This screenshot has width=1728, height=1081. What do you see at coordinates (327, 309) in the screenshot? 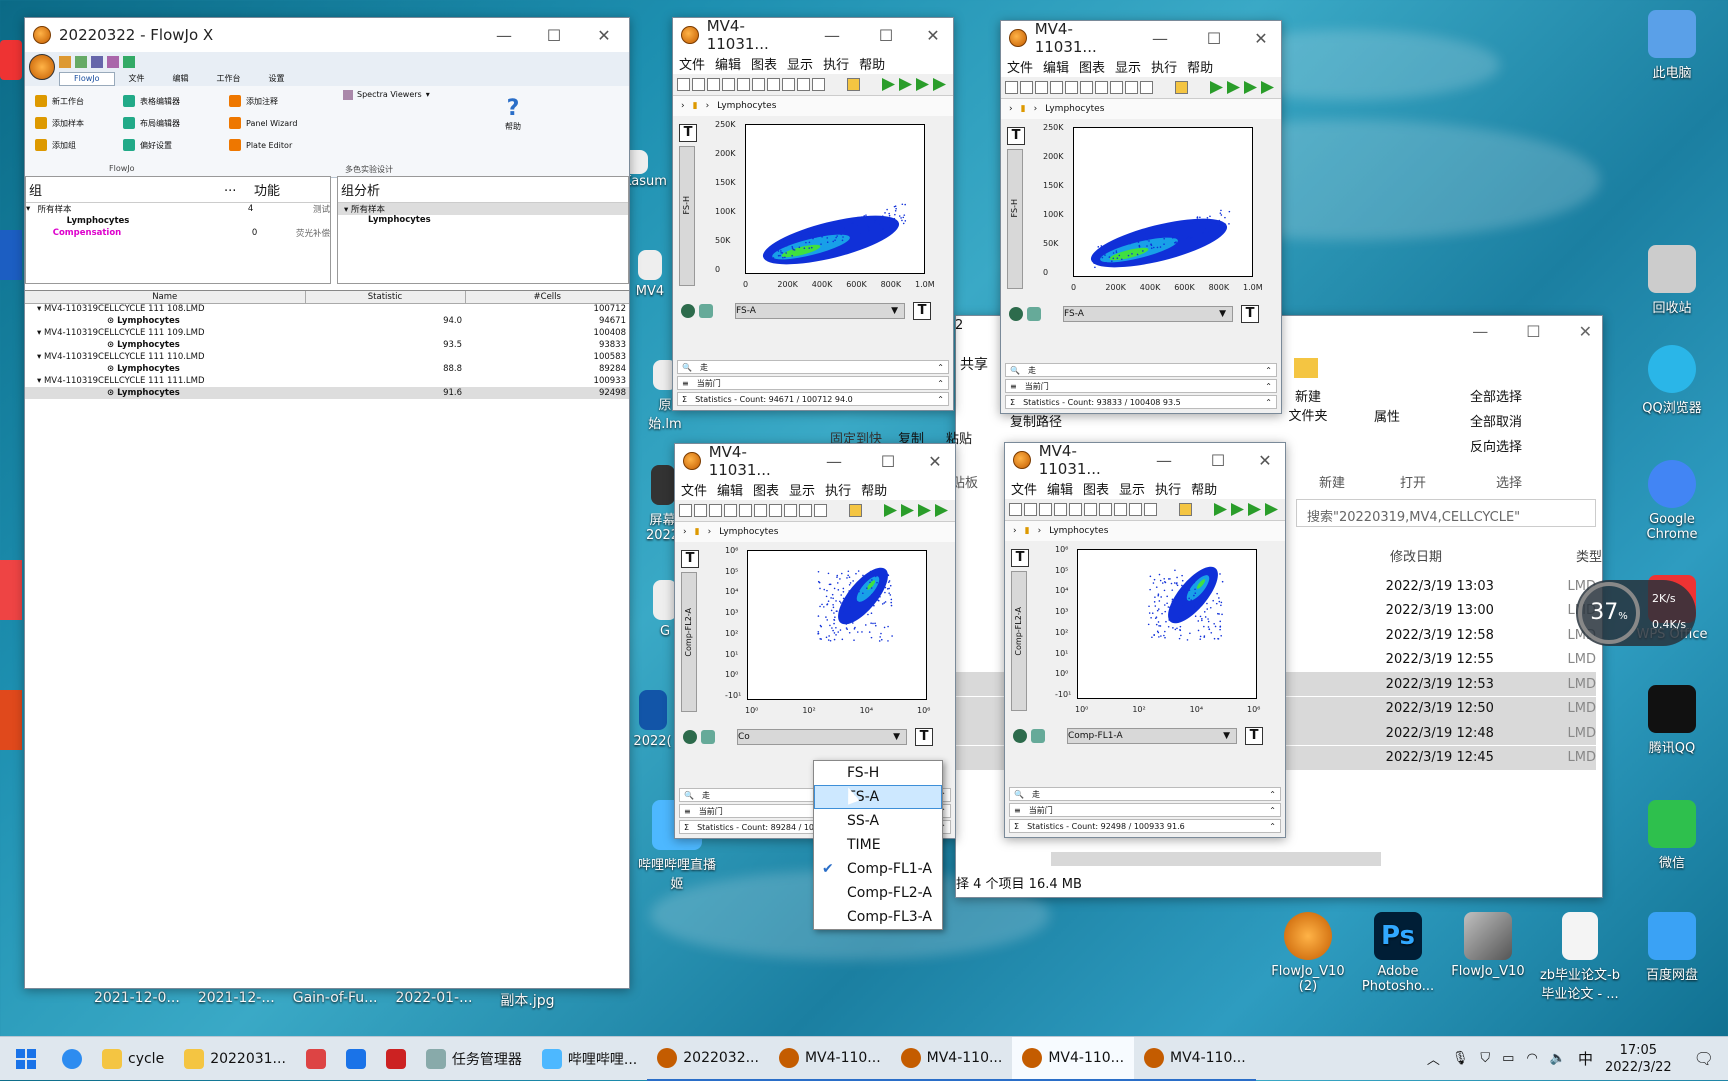
I see `table-row: ▾ MV4-110319CELLCYCLE 111 108.LMD 100712` at bounding box center [327, 309].